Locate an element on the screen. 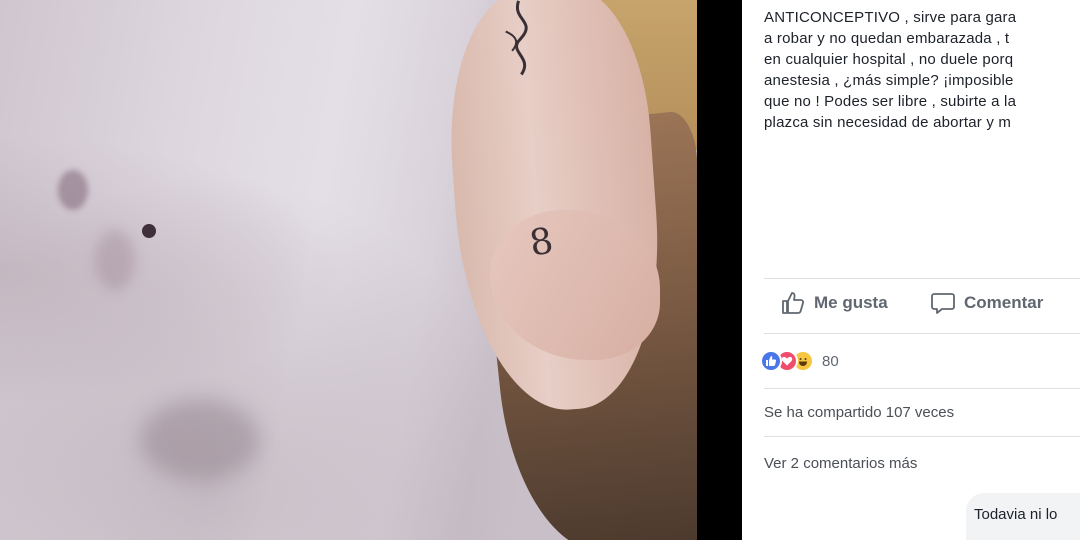 The image size is (1080, 540). photo-skin-dot is located at coordinates (149, 231).